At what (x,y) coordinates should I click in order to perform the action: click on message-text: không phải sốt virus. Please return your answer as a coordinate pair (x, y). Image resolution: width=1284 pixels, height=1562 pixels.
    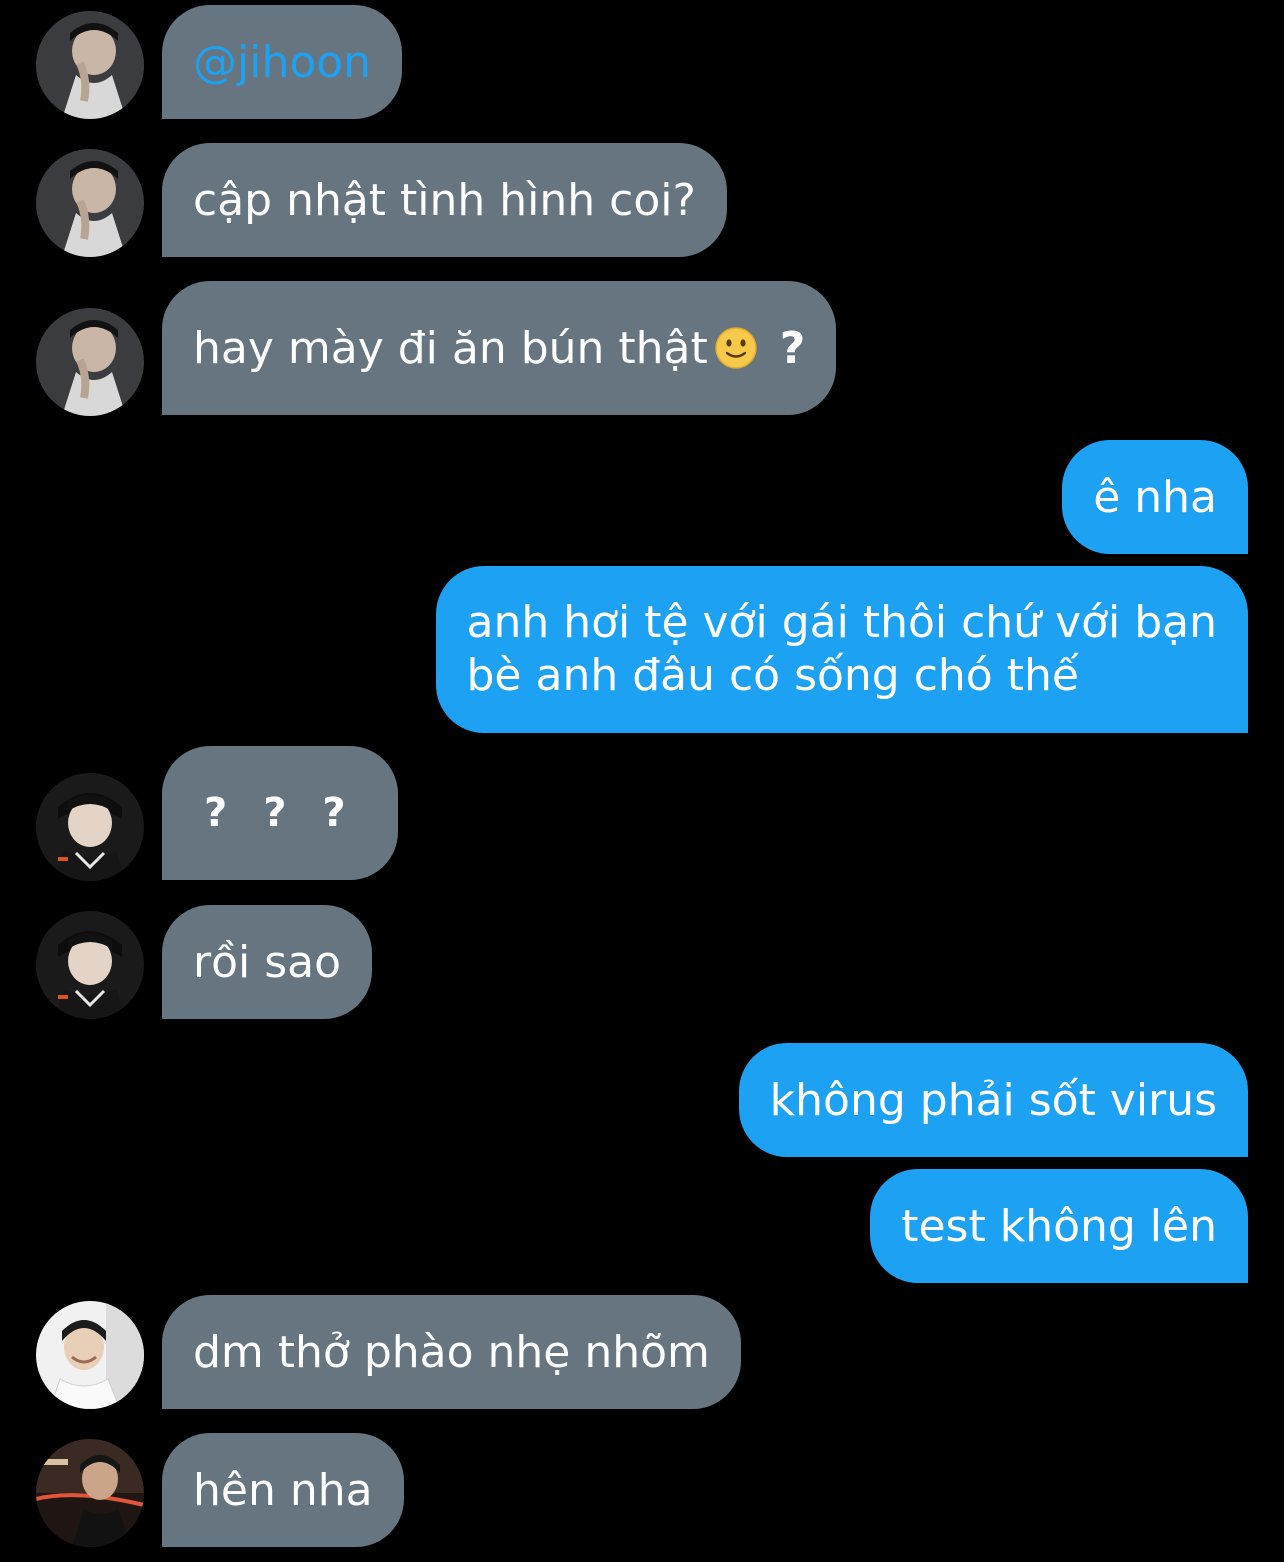
    Looking at the image, I should click on (993, 1100).